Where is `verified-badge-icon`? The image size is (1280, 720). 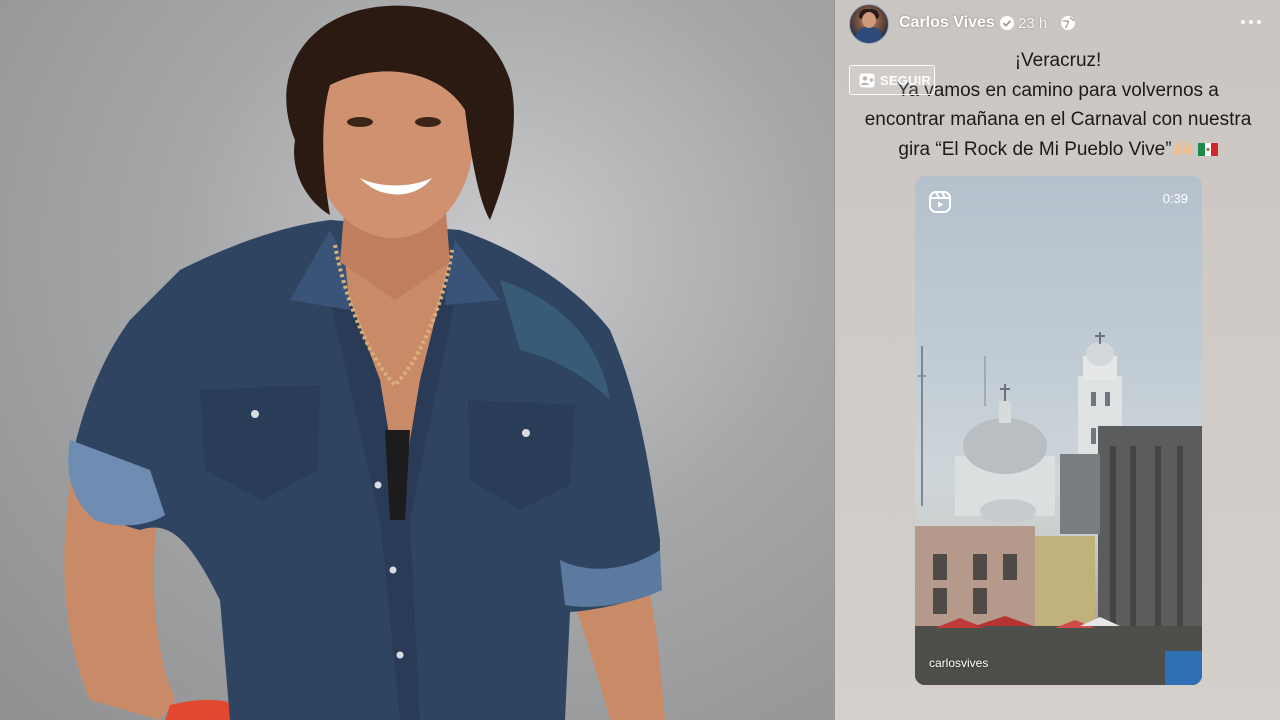 verified-badge-icon is located at coordinates (1007, 23).